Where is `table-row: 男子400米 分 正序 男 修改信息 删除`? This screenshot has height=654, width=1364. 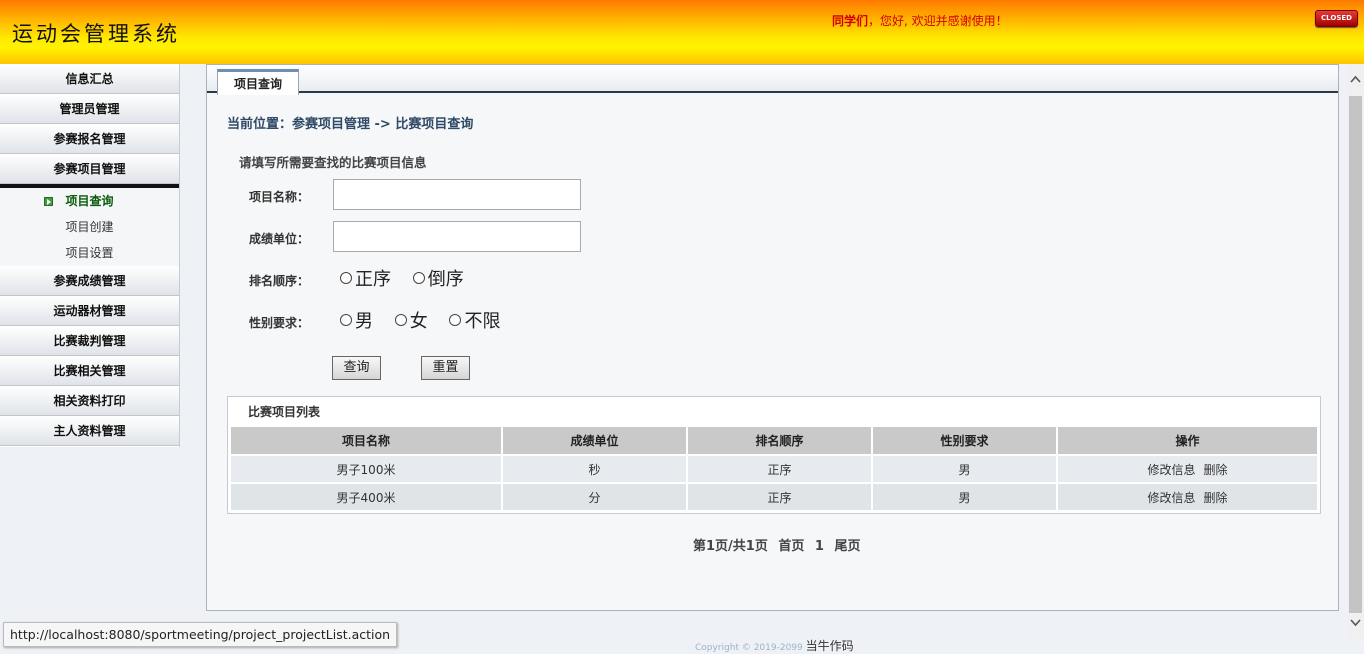
table-row: 男子400米 分 正序 男 修改信息 删除 is located at coordinates (774, 497).